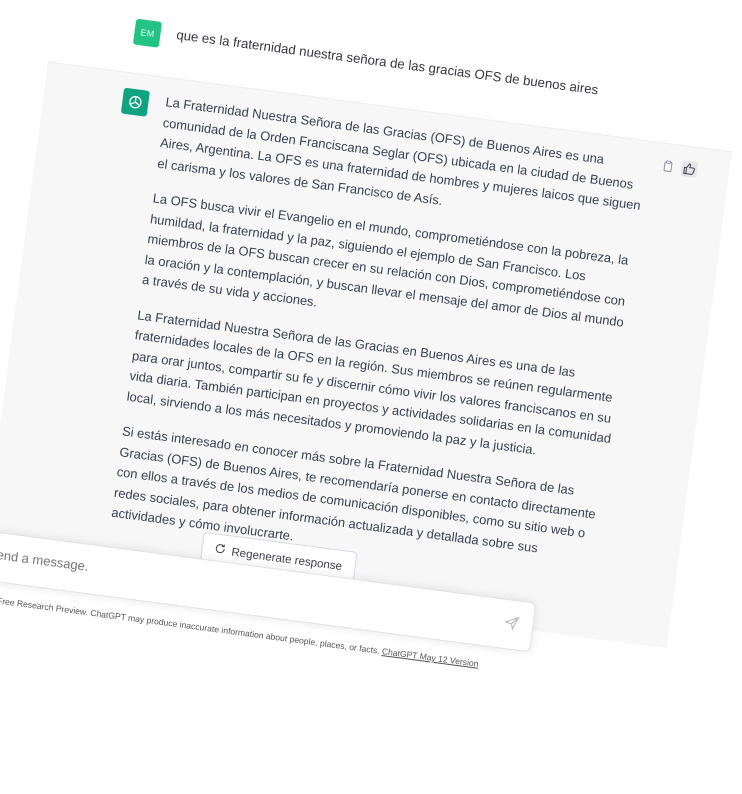 This screenshot has height=794, width=742. What do you see at coordinates (220, 549) in the screenshot?
I see `refresh-icon` at bounding box center [220, 549].